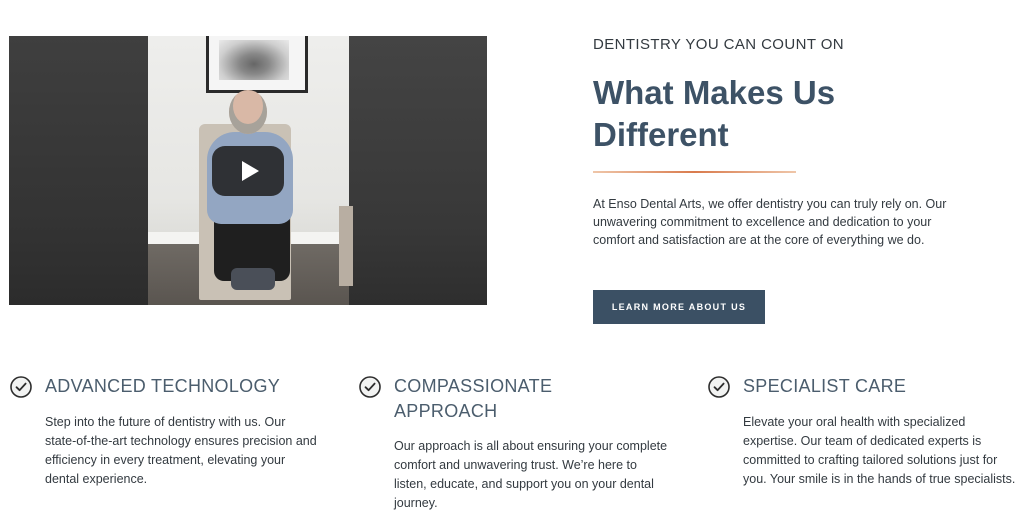 This screenshot has width=1024, height=531. What do you see at coordinates (163, 386) in the screenshot?
I see `feature-title: ADVANCED TECHNOLOGY` at bounding box center [163, 386].